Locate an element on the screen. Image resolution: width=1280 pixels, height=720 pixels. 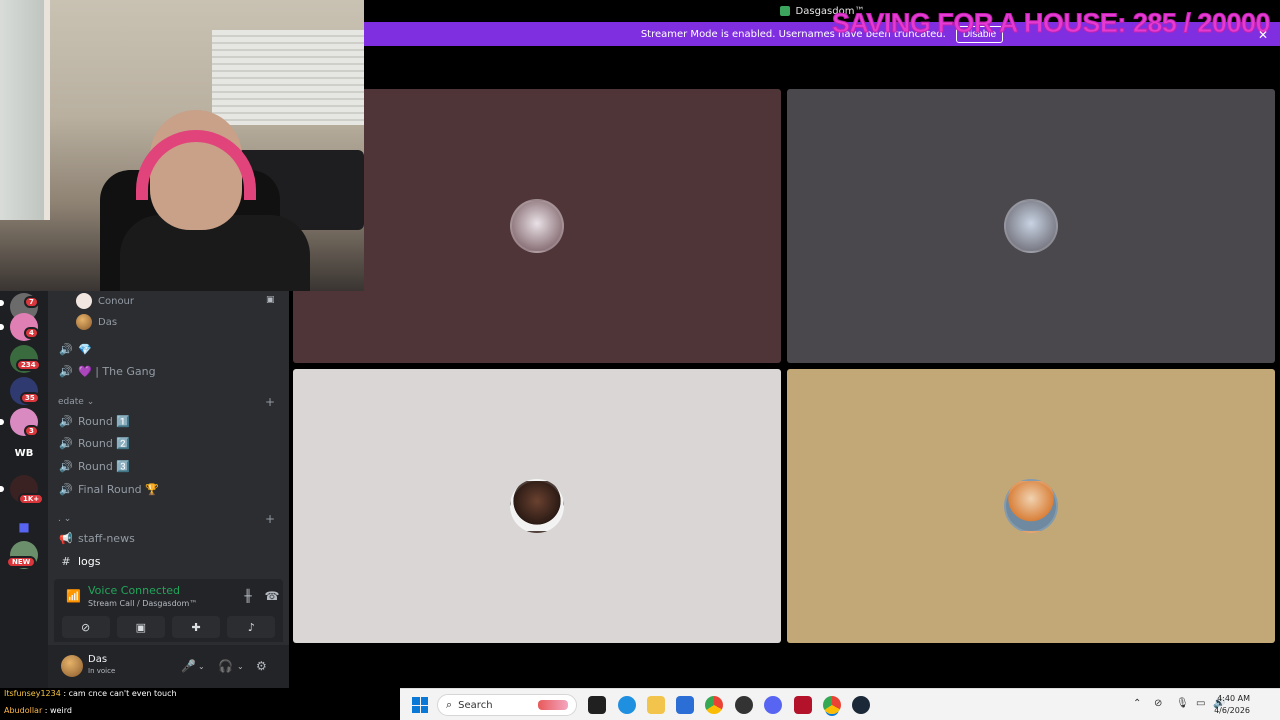
activities-button: ✚ is located at coordinates (196, 627).